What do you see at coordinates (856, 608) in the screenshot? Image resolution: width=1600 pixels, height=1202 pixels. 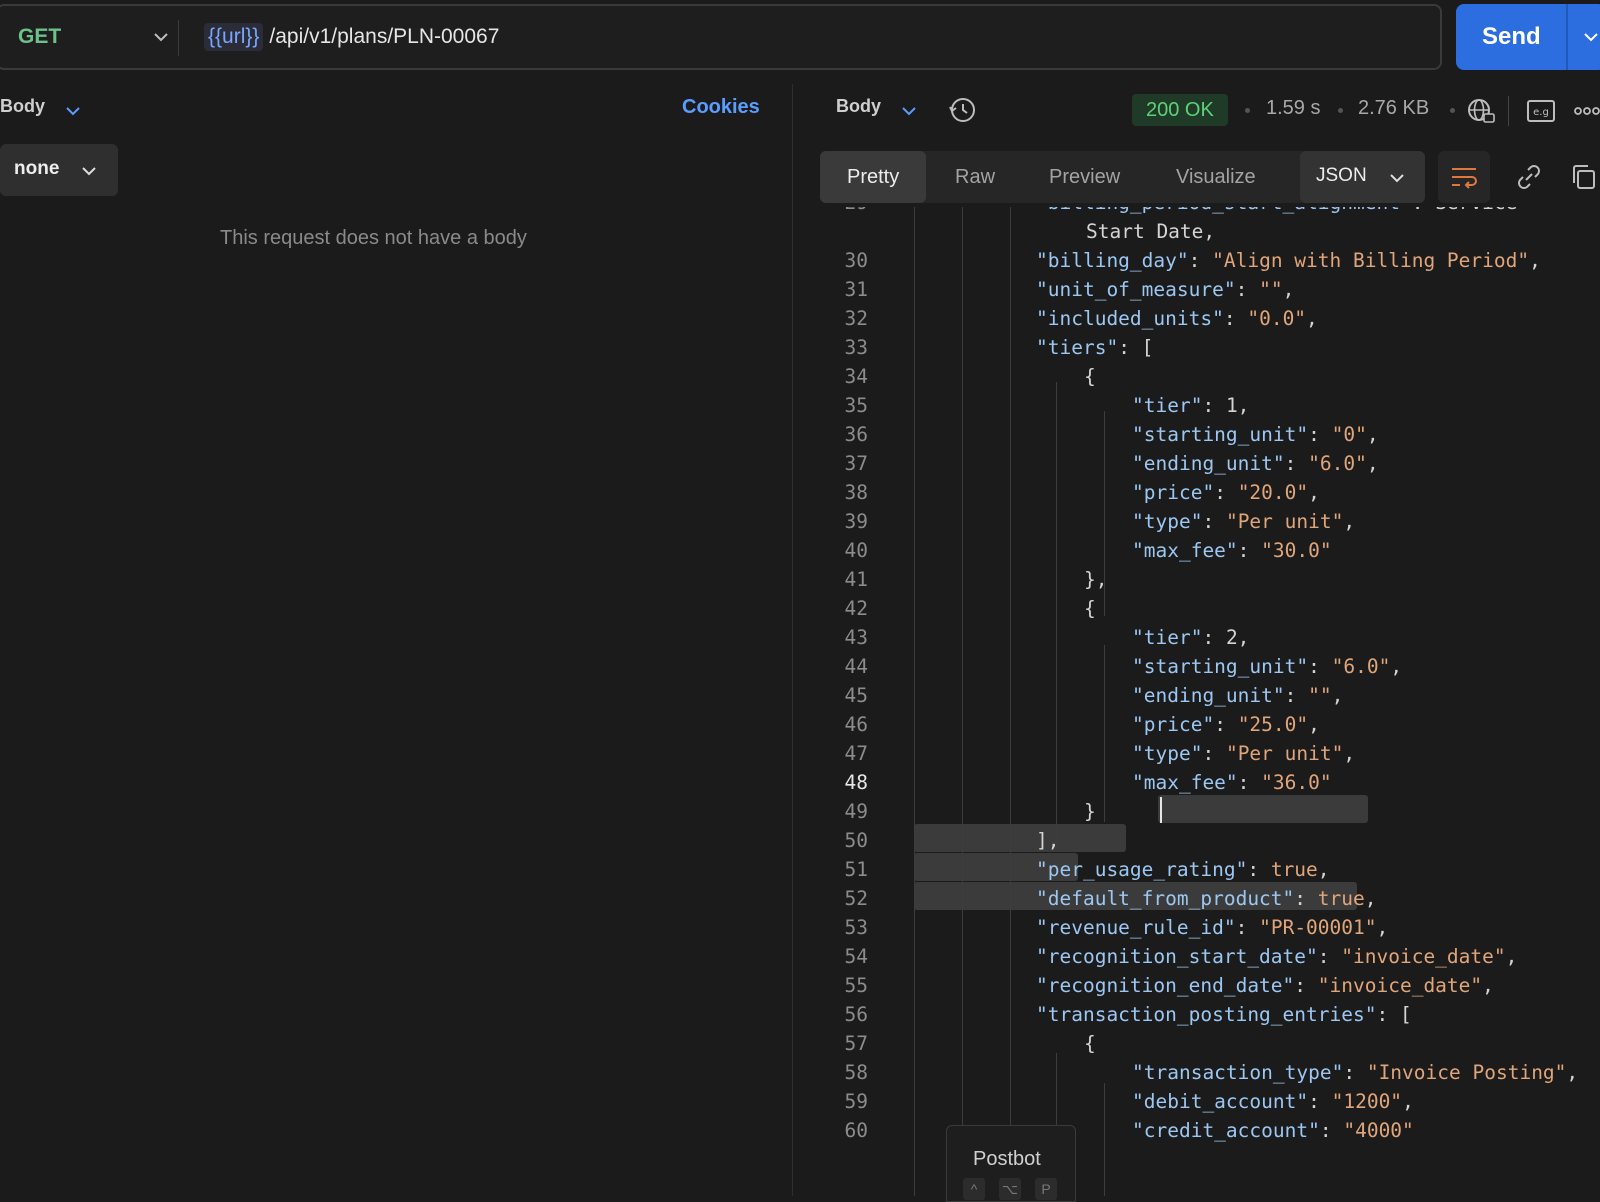 I see `line-number: 42` at bounding box center [856, 608].